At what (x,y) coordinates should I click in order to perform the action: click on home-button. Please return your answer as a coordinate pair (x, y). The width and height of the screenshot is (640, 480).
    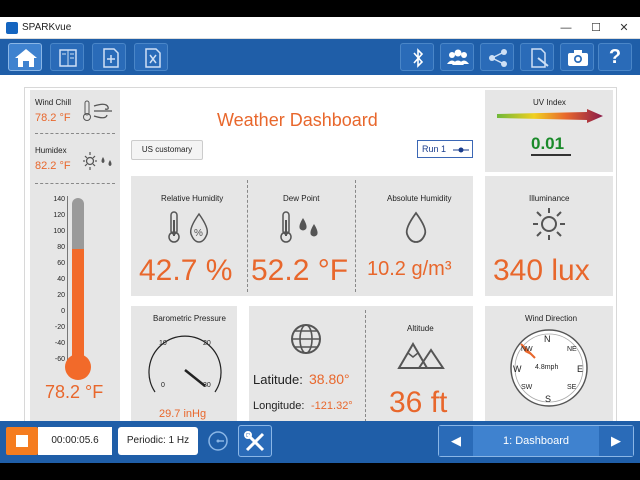
    Looking at the image, I should click on (25, 57).